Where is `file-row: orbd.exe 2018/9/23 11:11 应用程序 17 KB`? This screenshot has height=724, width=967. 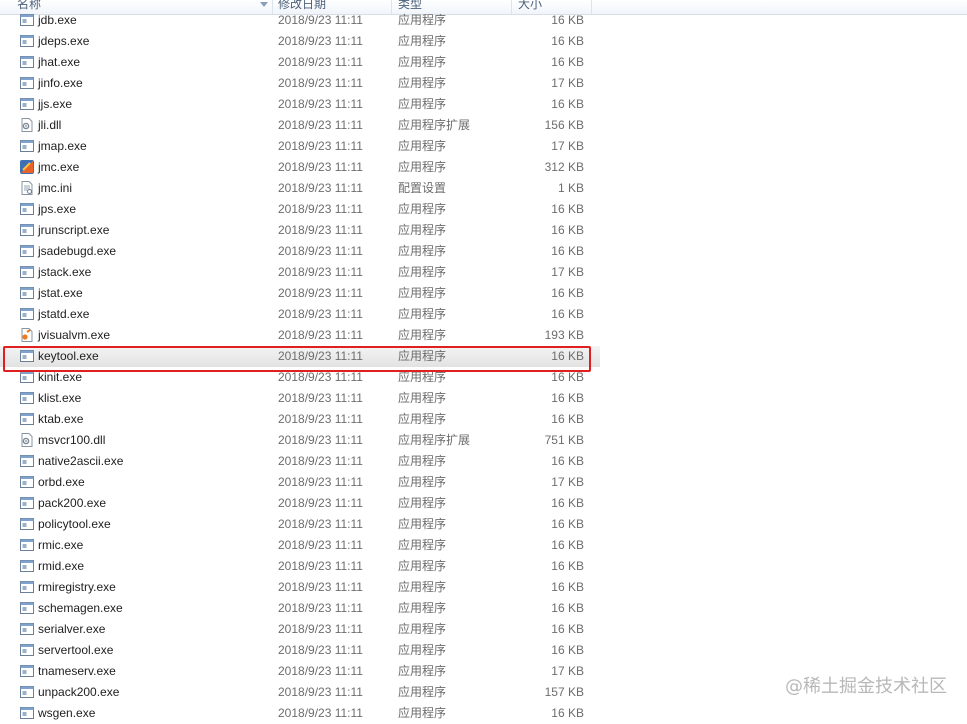 file-row: orbd.exe 2018/9/23 11:11 应用程序 17 KB is located at coordinates (300, 482).